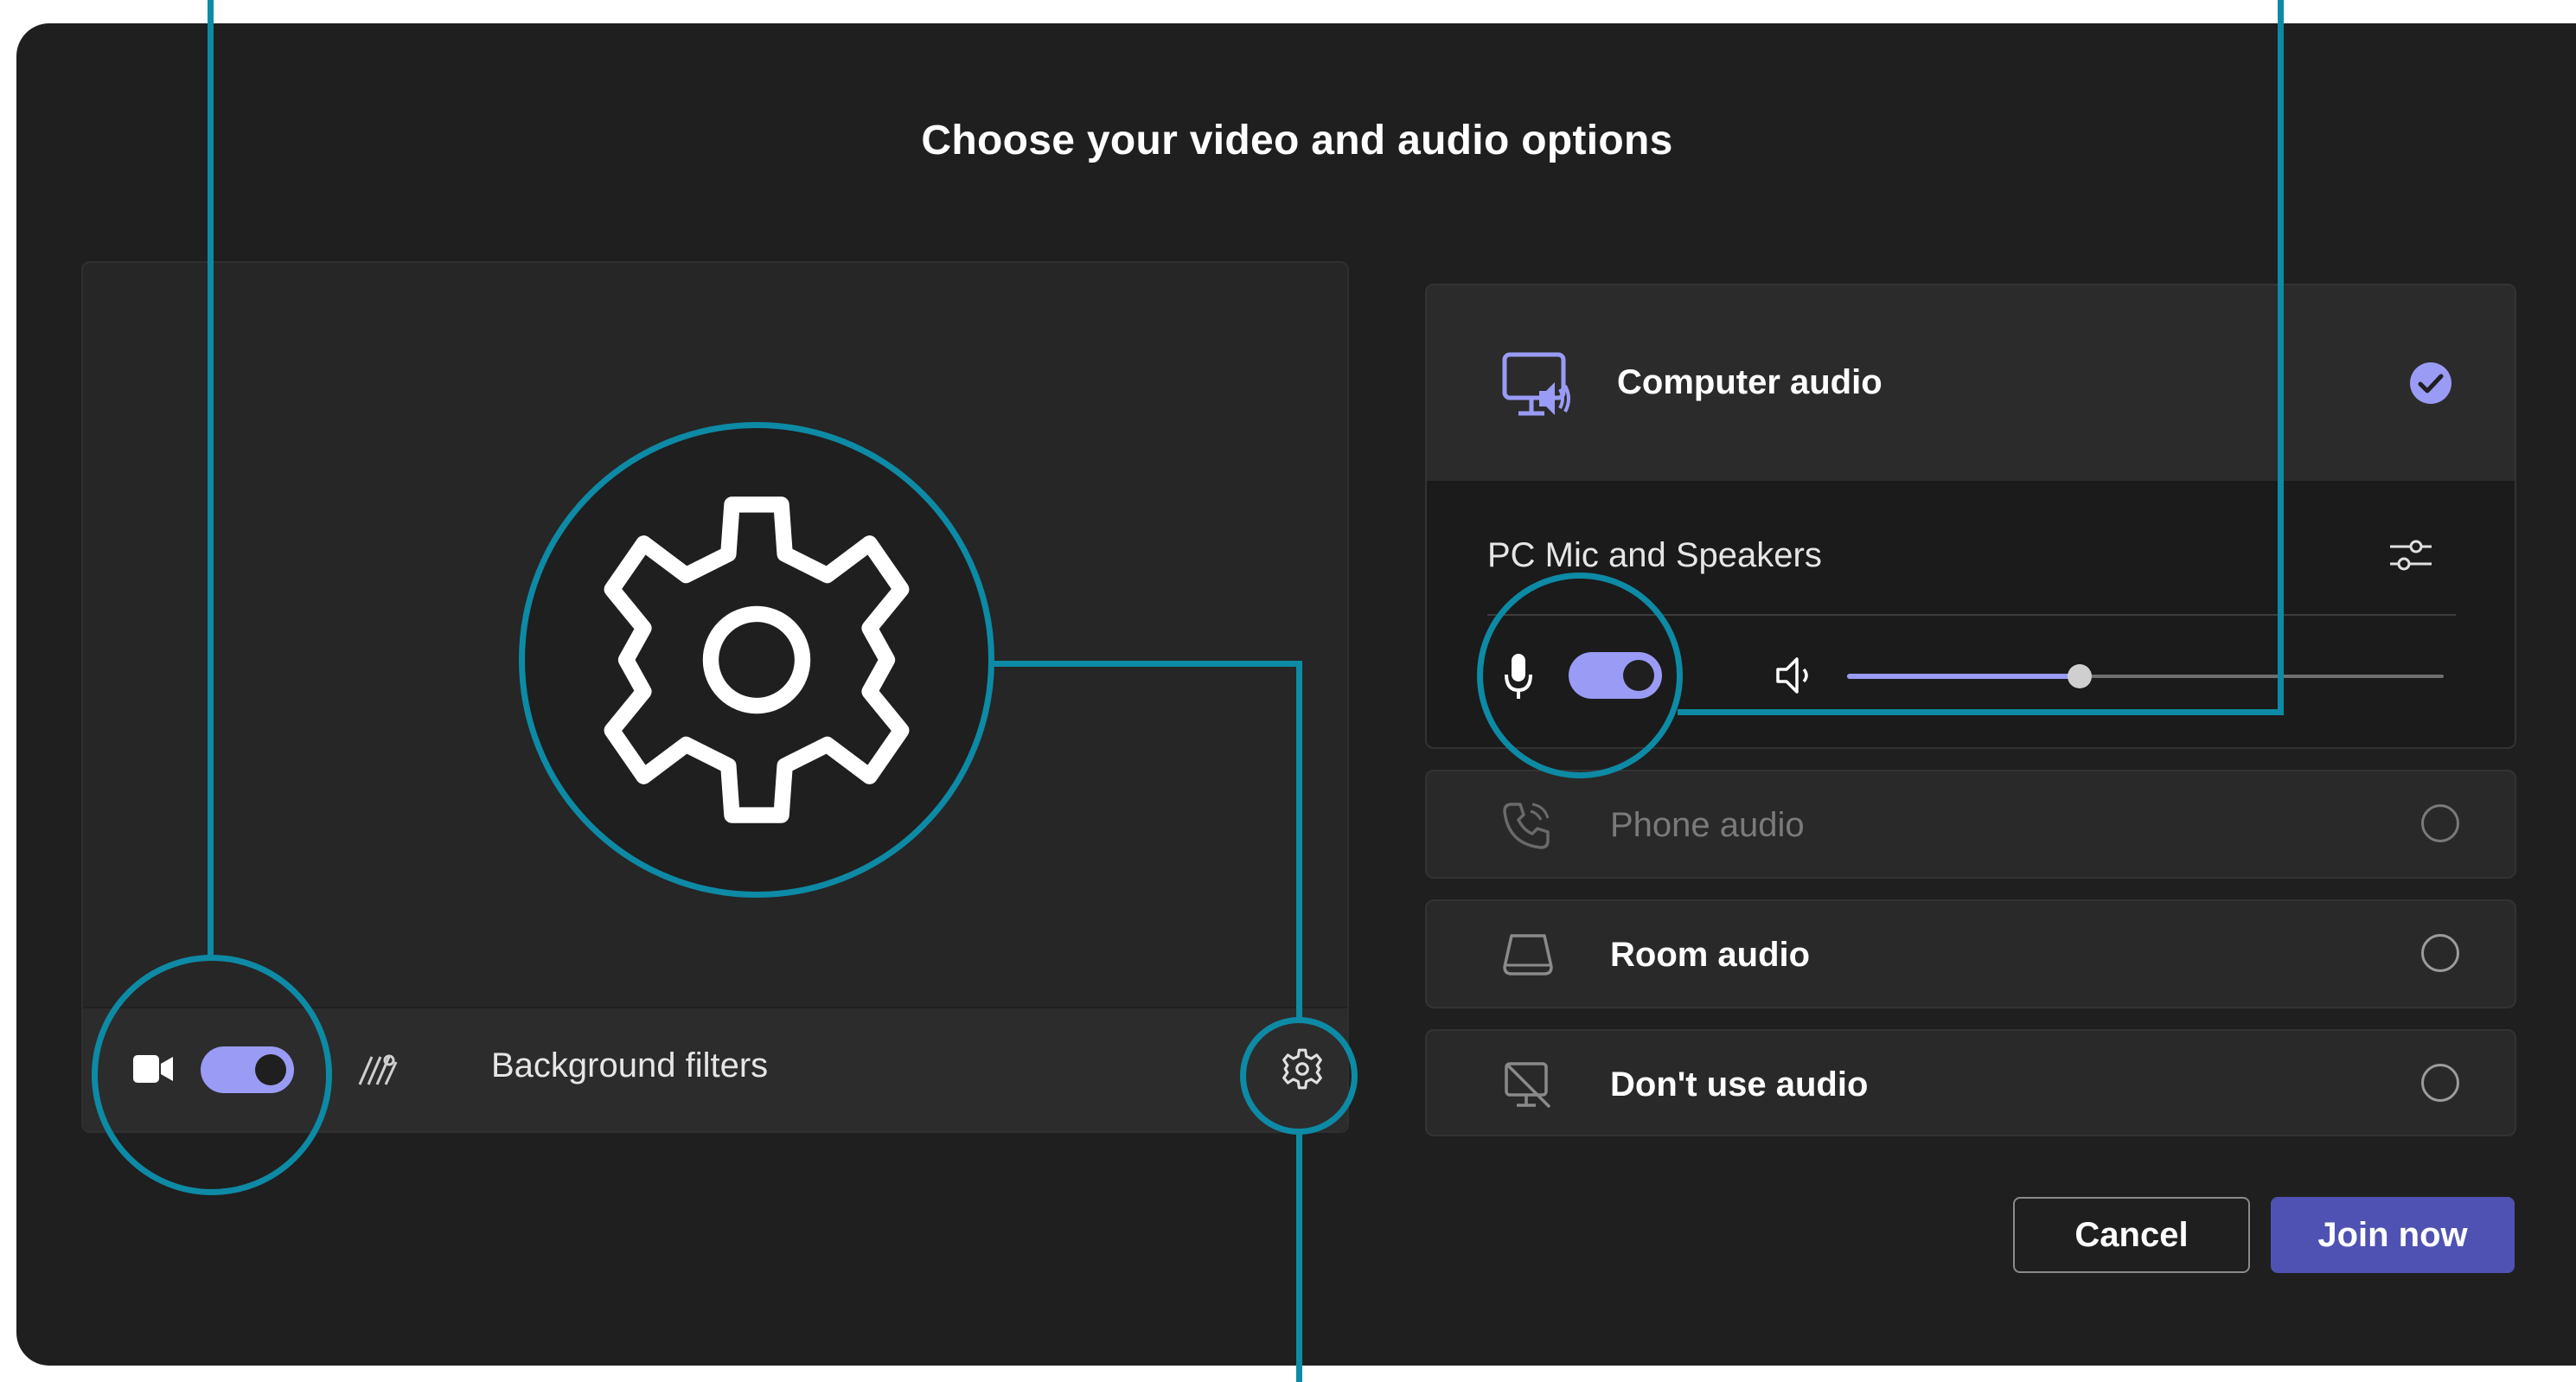 This screenshot has height=1382, width=2576. What do you see at coordinates (2440, 1083) in the screenshot?
I see `no-audio-radio` at bounding box center [2440, 1083].